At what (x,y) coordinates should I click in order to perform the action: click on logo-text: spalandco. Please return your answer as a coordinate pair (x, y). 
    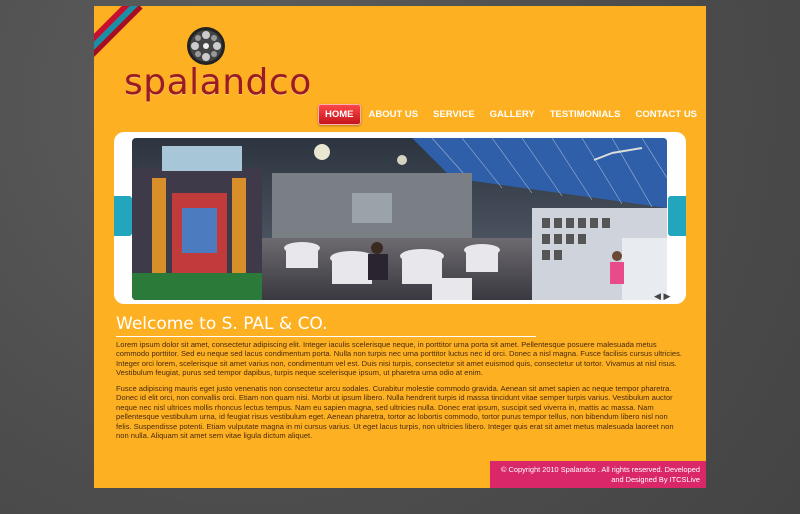
    Looking at the image, I should click on (218, 82).